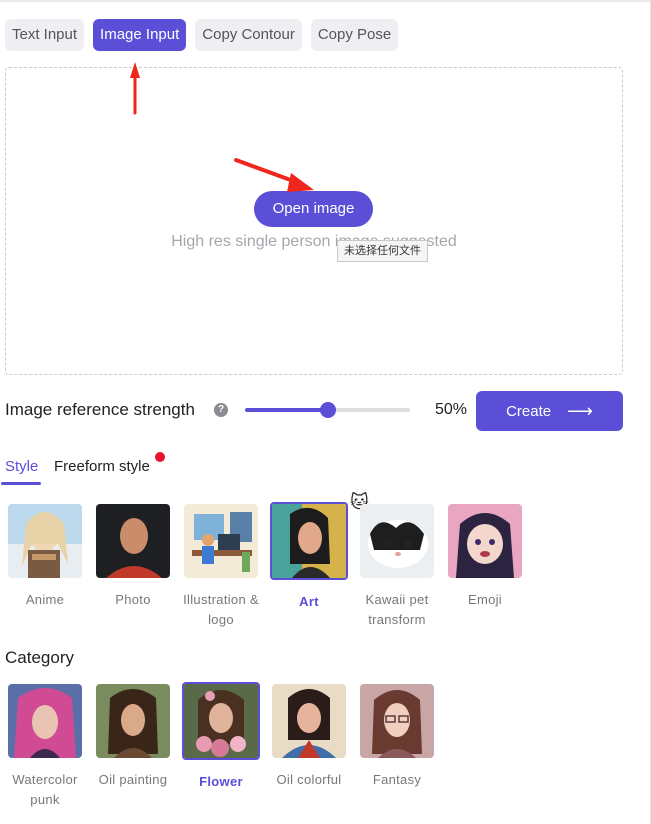 The image size is (651, 824). What do you see at coordinates (325, 1) in the screenshot?
I see `top-divider` at bounding box center [325, 1].